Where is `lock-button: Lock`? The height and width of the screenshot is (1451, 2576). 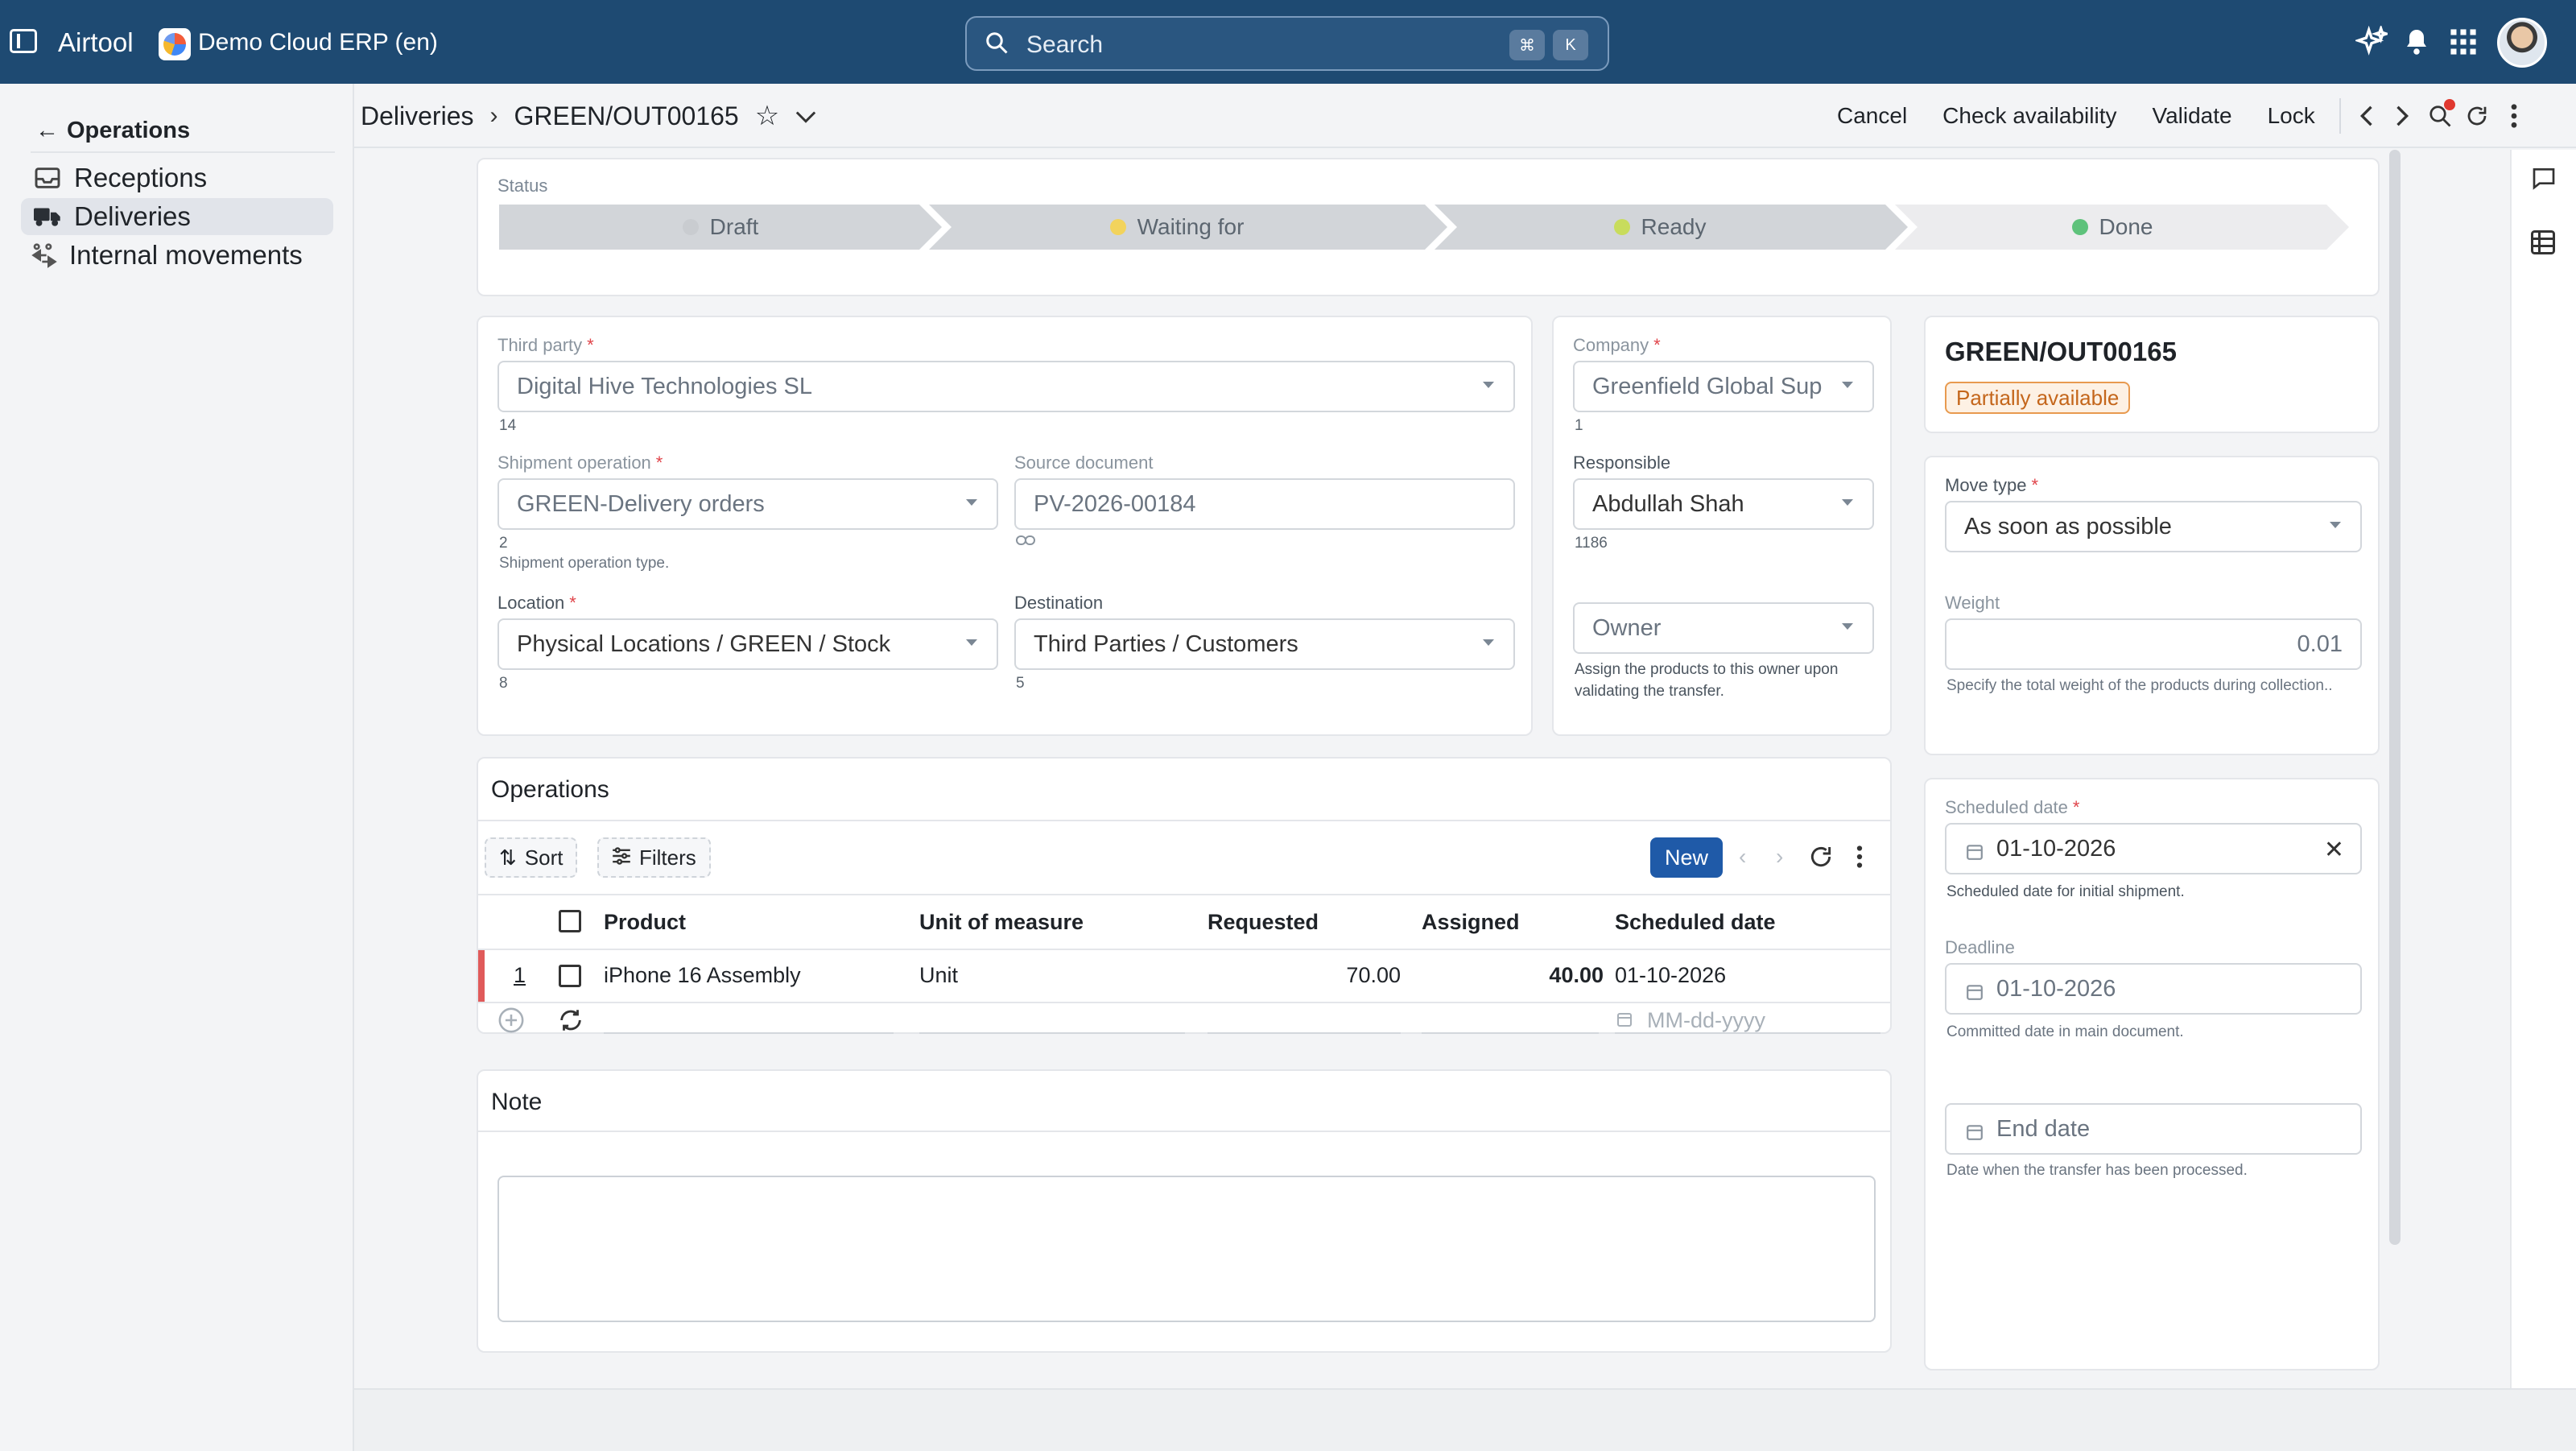
lock-button: Lock is located at coordinates (2291, 116).